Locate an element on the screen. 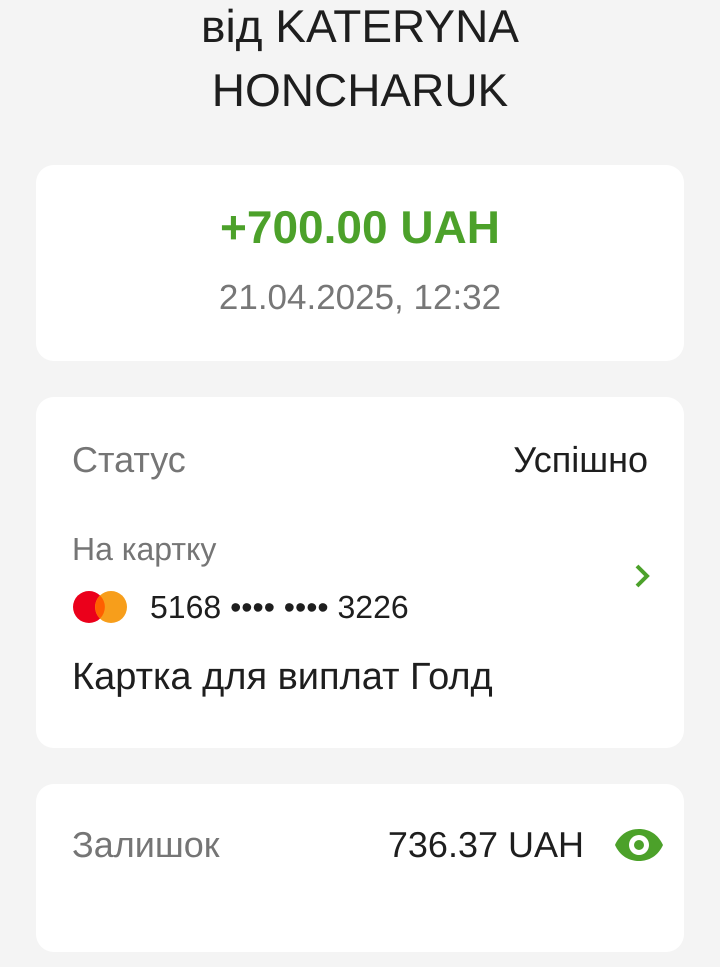 The image size is (720, 967). card-name: Картка для виплат Голд is located at coordinates (283, 677).